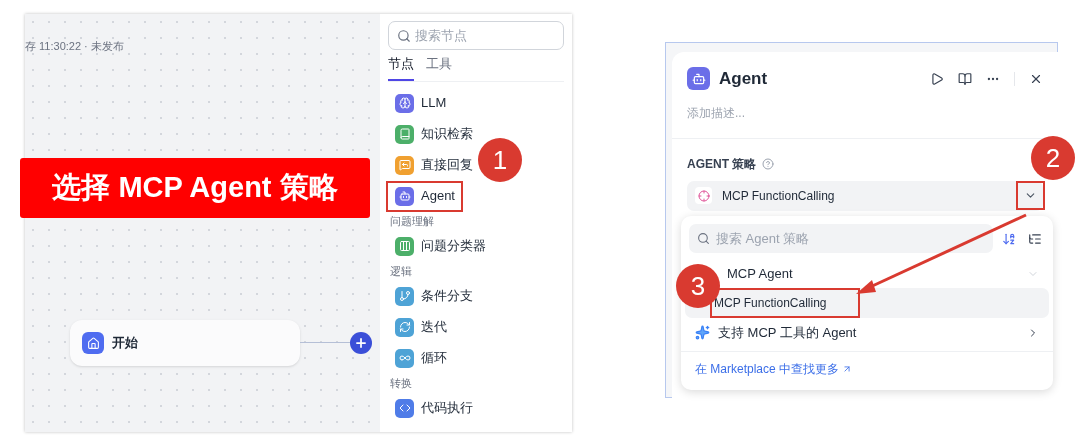  Describe the element at coordinates (74, 46) in the screenshot. I see `save-status: 存 11:30:22 · 未发布` at that location.